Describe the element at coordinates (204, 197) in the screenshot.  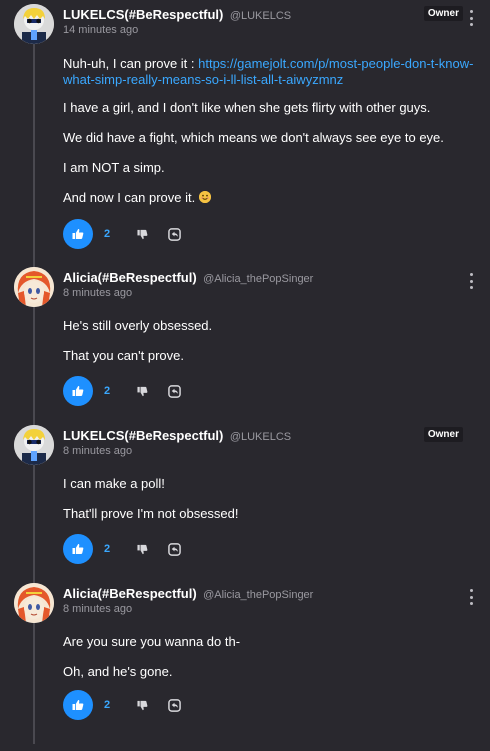
I see `smiley-emoji-icon` at that location.